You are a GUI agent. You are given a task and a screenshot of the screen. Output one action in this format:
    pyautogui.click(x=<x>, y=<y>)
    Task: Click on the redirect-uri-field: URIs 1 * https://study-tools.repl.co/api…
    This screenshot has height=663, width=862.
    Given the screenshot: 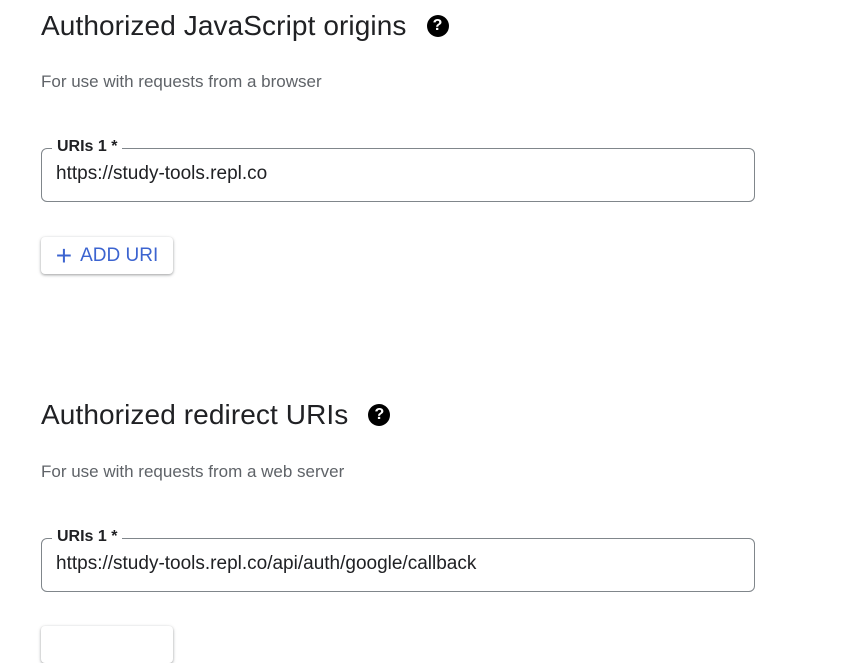 What is the action you would take?
    pyautogui.click(x=398, y=560)
    